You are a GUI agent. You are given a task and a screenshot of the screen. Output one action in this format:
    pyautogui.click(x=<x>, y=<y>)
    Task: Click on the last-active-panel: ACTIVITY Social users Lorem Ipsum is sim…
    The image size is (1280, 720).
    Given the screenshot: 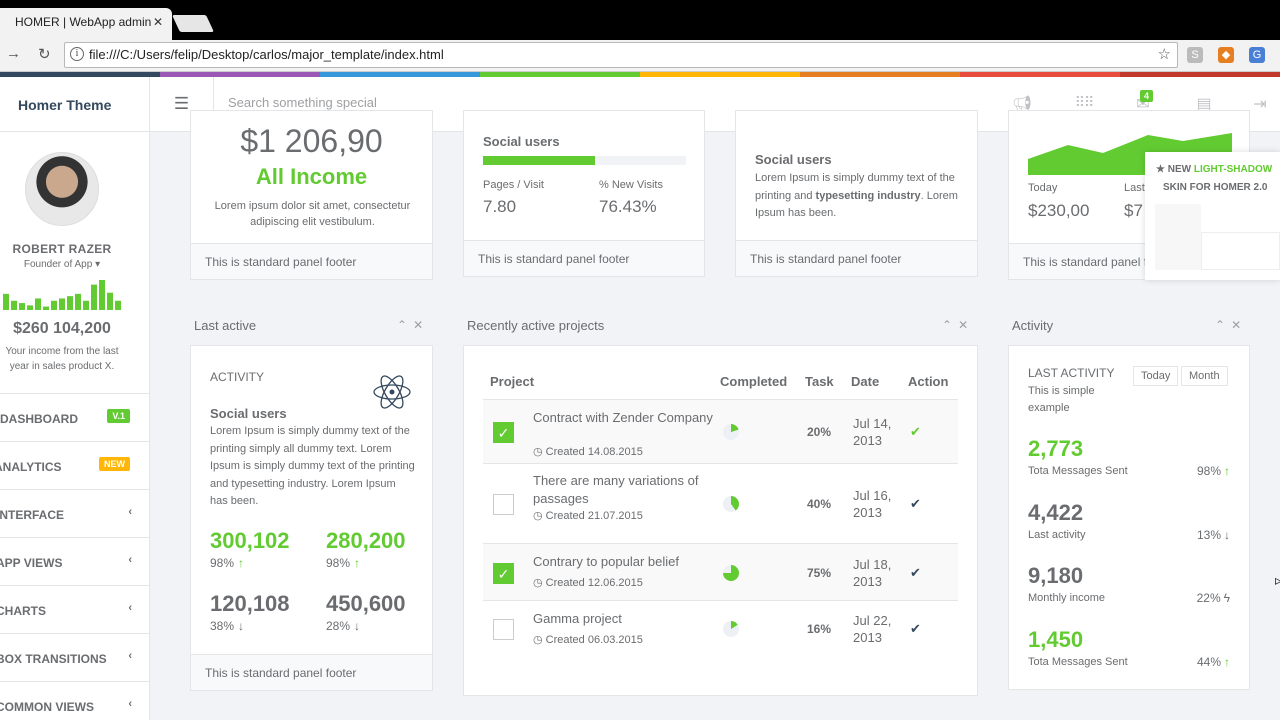 What is the action you would take?
    pyautogui.click(x=311, y=518)
    